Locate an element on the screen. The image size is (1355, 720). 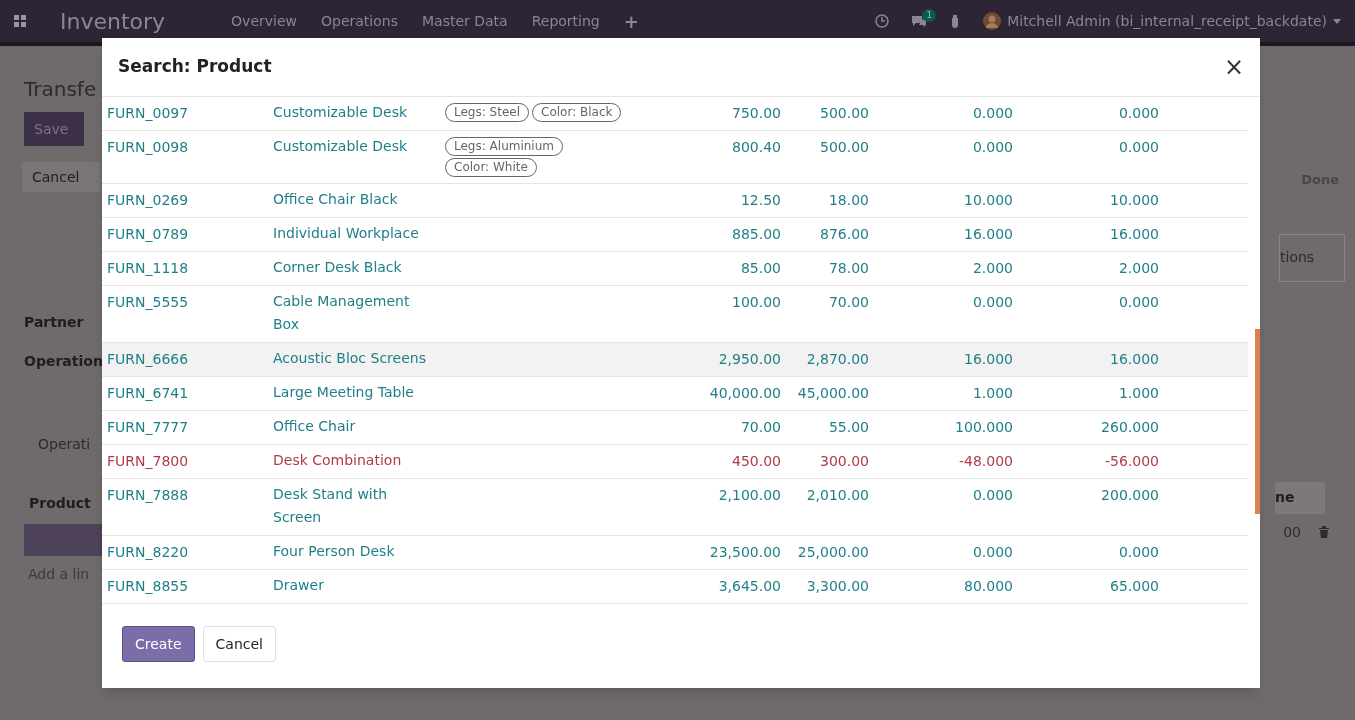
product-name: Individual Workplace is located at coordinates (346, 233).